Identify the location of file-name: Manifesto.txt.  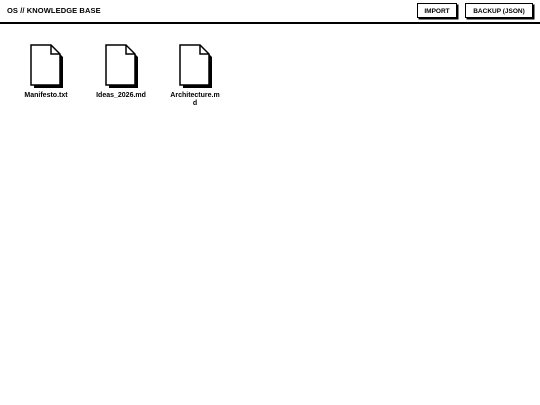
(46, 95).